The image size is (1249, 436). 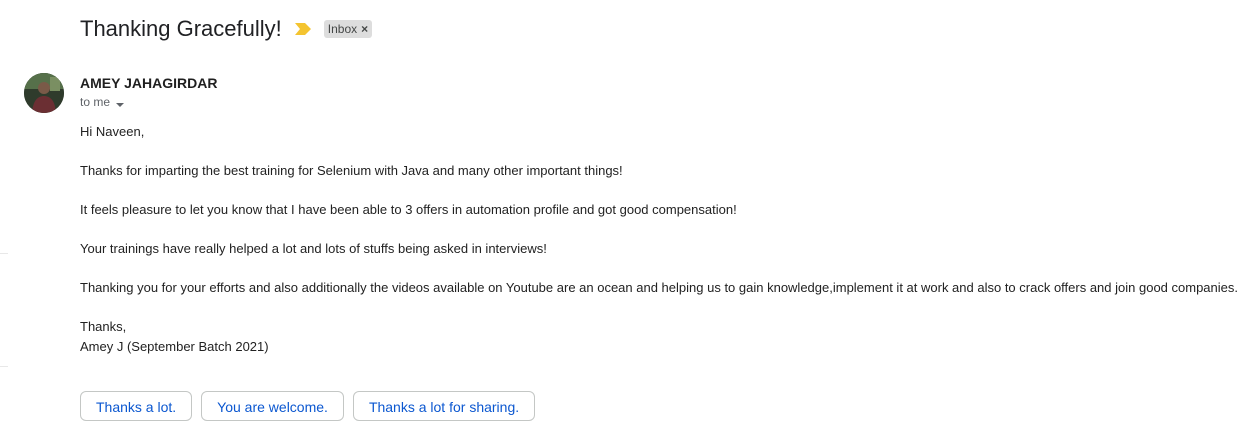 I want to click on recipient-label: to me, so click(x=95, y=102).